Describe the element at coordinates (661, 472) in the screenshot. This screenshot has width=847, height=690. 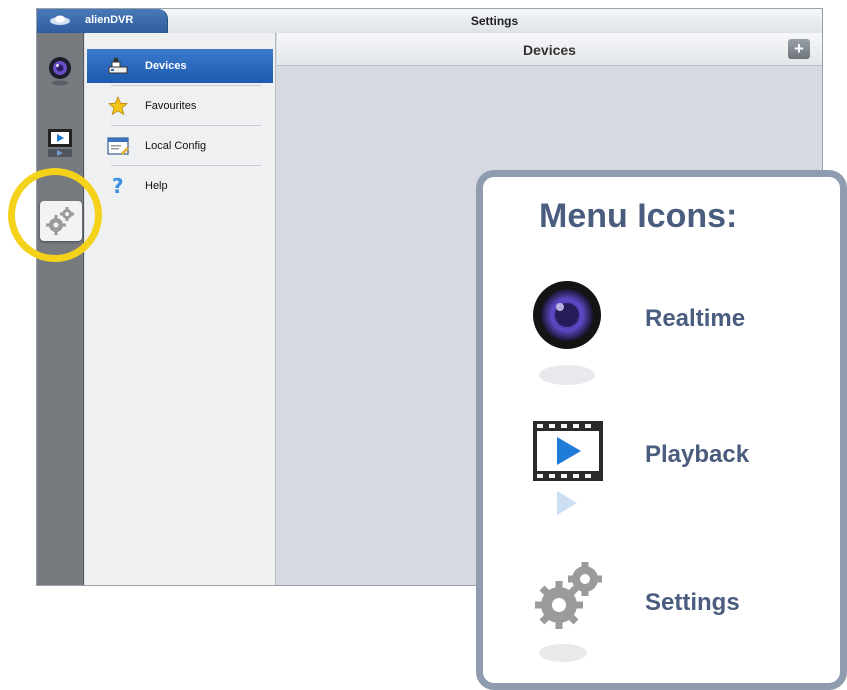
I see `callout-entry-playback: Playback` at that location.